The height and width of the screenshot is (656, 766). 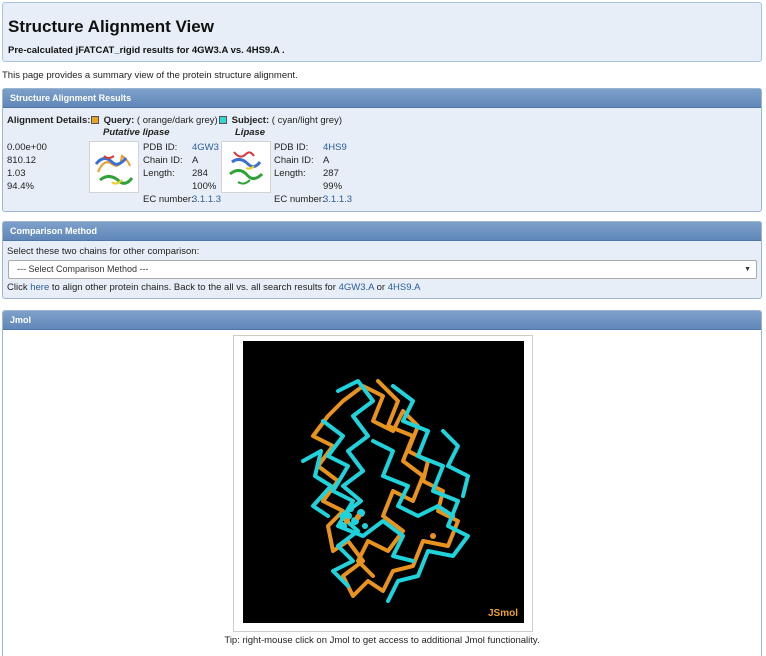 What do you see at coordinates (382, 231) in the screenshot?
I see `comparison-heading: Comparison Method` at bounding box center [382, 231].